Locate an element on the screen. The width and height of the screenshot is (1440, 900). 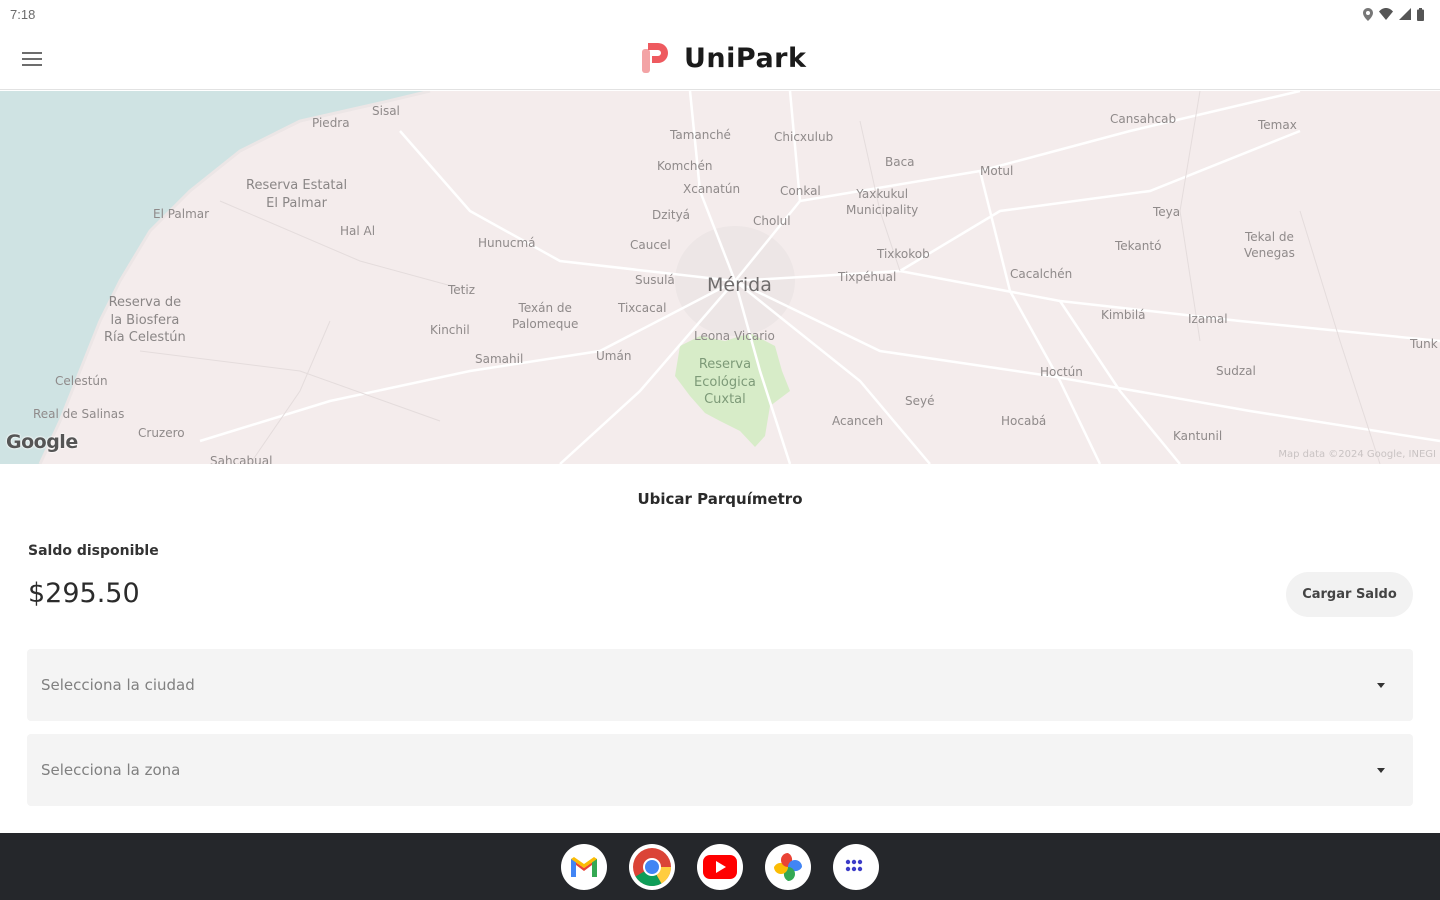
map-label: Susulá is located at coordinates (655, 280).